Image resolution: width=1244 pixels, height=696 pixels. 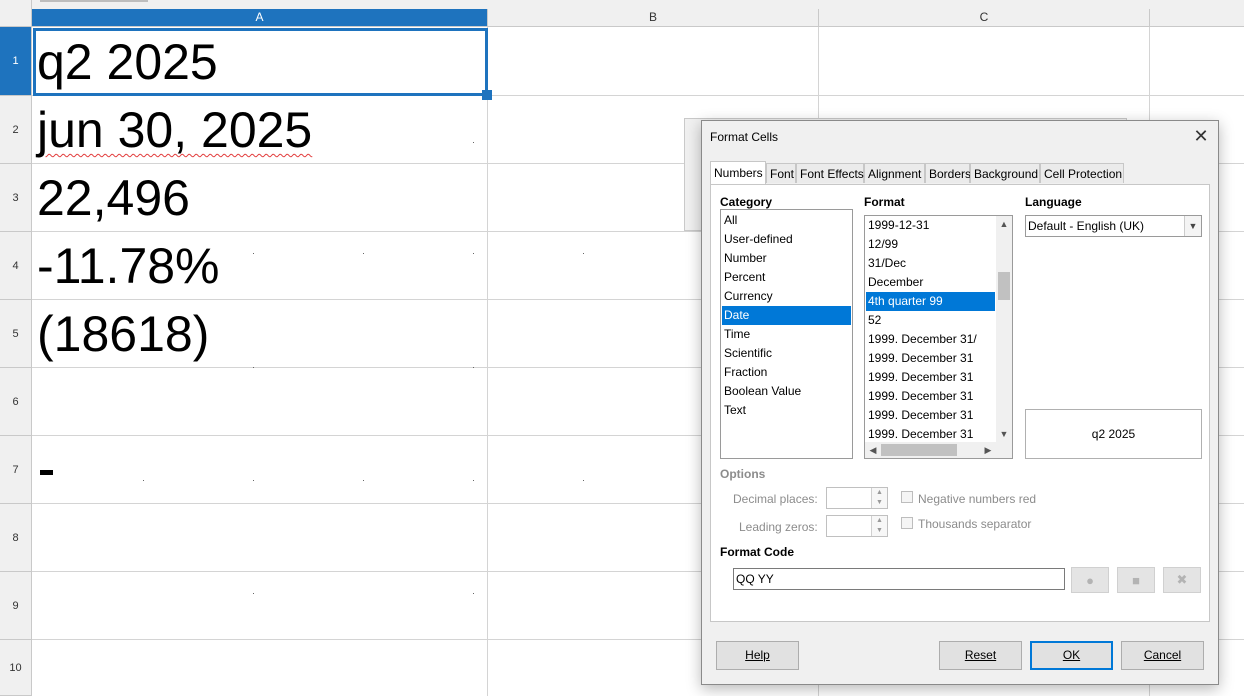 I want to click on cell-a5: (18618), so click(x=123, y=334).